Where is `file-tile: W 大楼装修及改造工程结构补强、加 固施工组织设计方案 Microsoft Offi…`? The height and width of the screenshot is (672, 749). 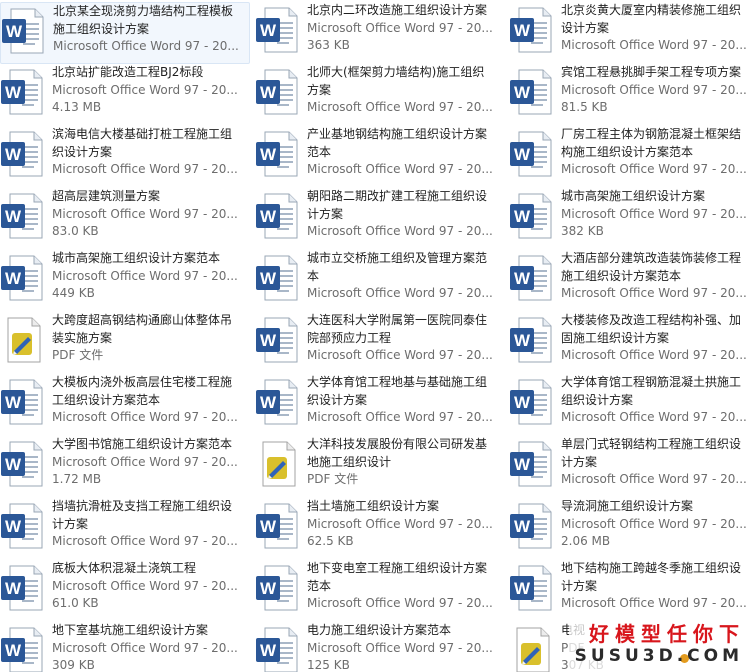
file-tile: W 大楼装修及改造工程结构补强、加 固施工组织设计方案 Microsoft Offi… is located at coordinates (629, 343).